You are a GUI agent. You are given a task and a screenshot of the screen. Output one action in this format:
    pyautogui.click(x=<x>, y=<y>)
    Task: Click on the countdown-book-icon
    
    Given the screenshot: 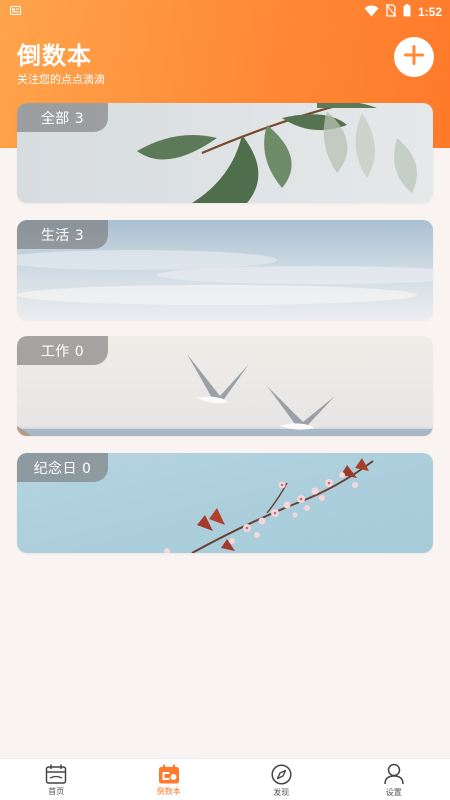 What is the action you would take?
    pyautogui.click(x=169, y=774)
    